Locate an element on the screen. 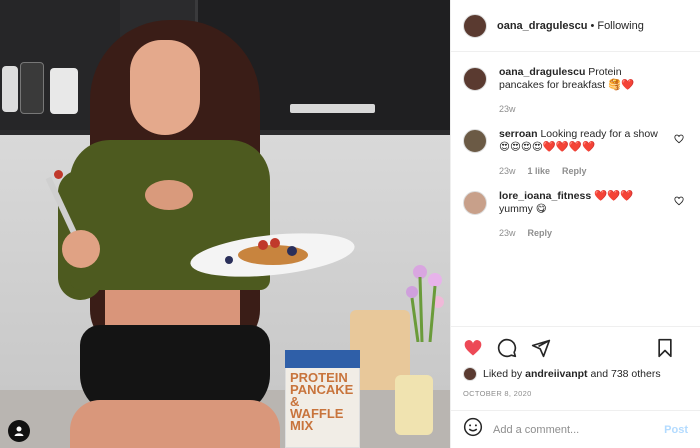 Image resolution: width=700 pixels, height=448 pixels. top-cutout is located at coordinates (169, 195).